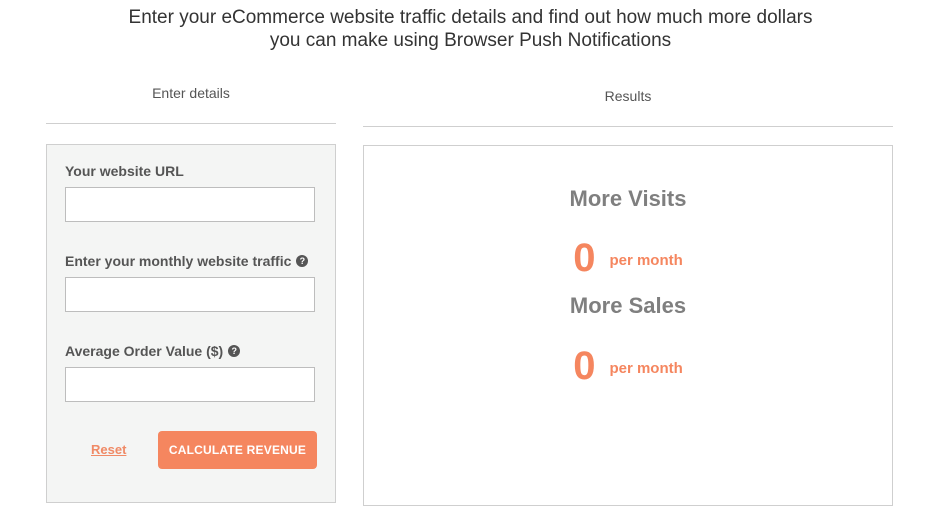 This screenshot has width=941, height=520. I want to click on monthly-traffic-label: Enter your monthly website traffic ?, so click(187, 261).